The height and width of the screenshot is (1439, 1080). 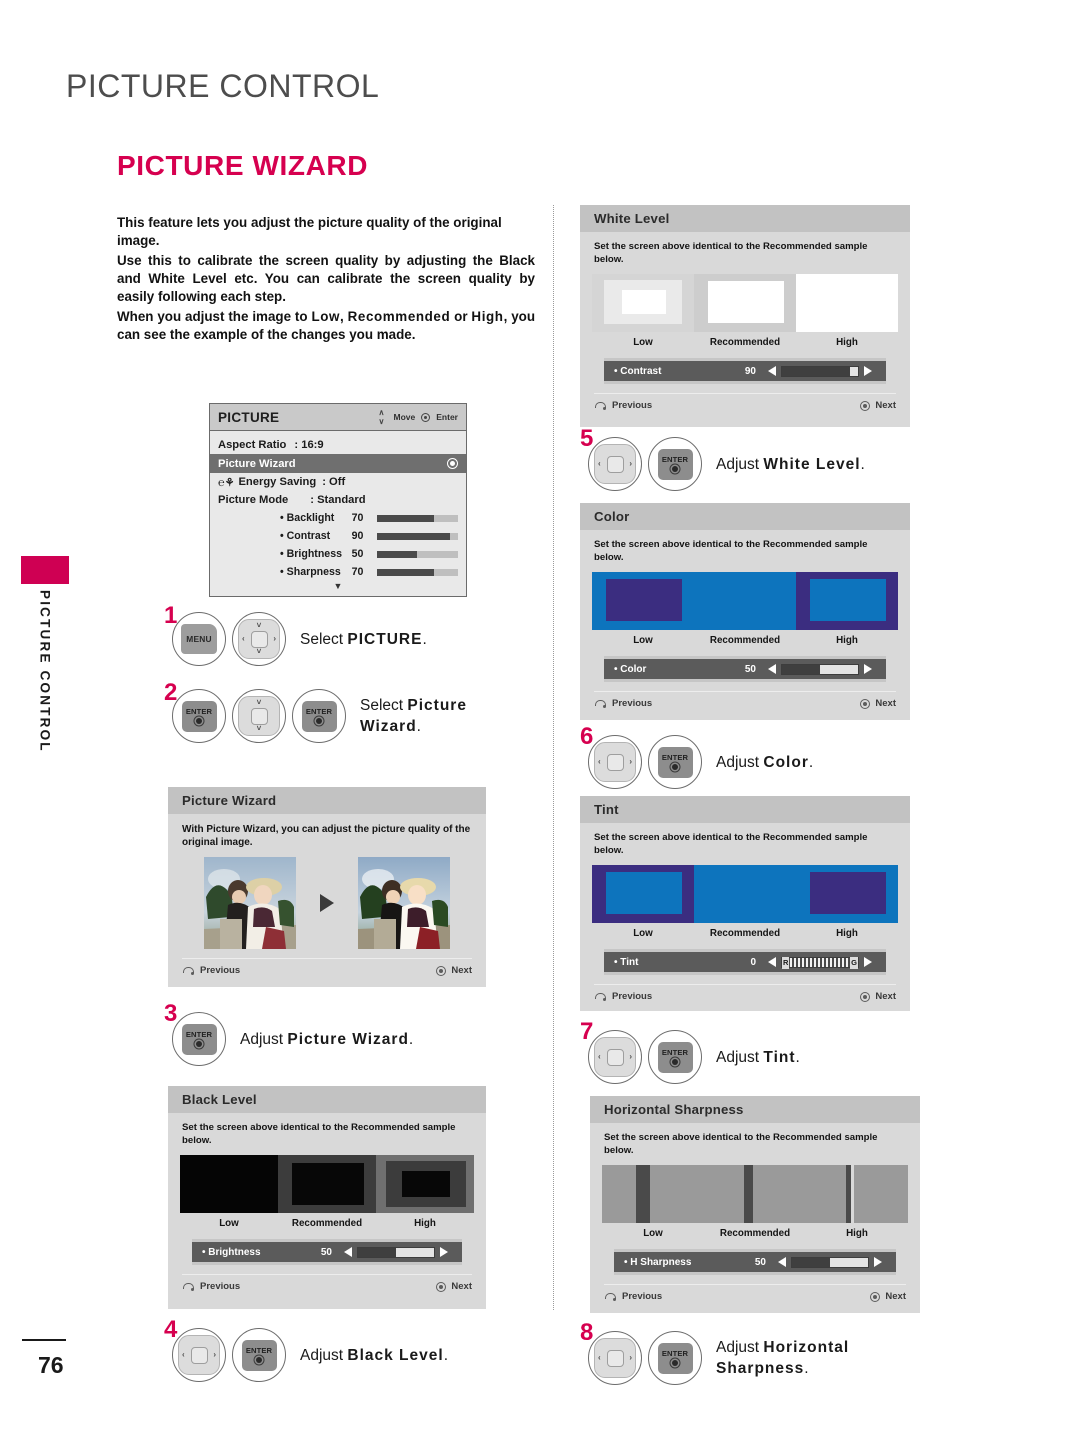 I want to click on sample-image-before, so click(x=250, y=903).